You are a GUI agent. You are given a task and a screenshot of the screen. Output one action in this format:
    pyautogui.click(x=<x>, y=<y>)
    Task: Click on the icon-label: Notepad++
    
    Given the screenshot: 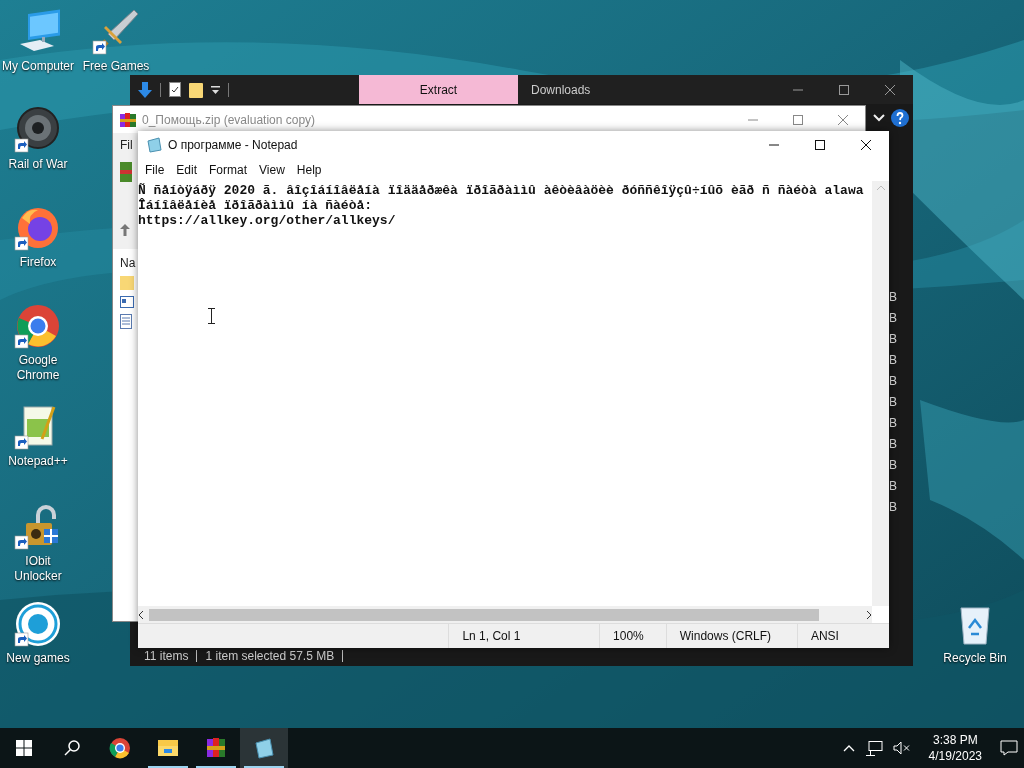 What is the action you would take?
    pyautogui.click(x=38, y=461)
    